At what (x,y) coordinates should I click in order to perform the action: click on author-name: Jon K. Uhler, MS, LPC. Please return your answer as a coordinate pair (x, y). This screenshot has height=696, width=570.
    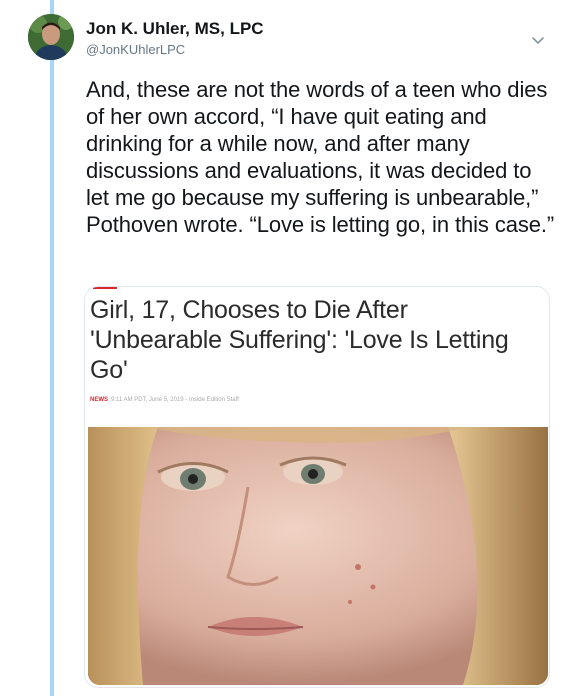
    Looking at the image, I should click on (175, 29).